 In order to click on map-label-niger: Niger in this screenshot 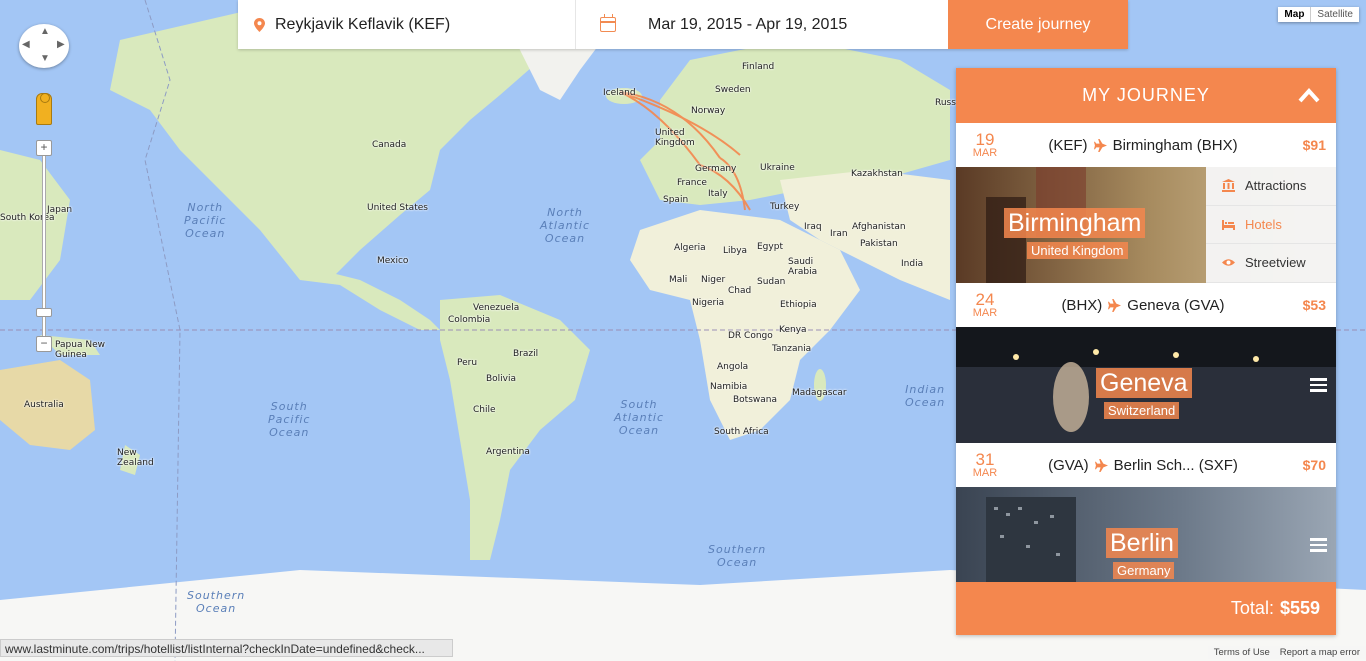, I will do `click(713, 280)`.